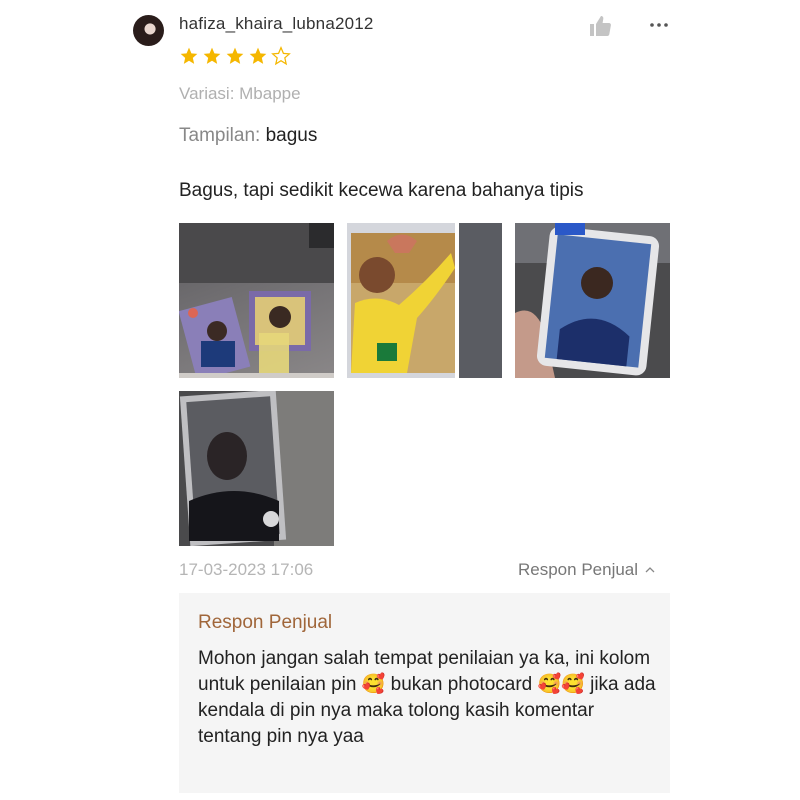  Describe the element at coordinates (220, 135) in the screenshot. I see `appearance-label: Tampilan:` at that location.